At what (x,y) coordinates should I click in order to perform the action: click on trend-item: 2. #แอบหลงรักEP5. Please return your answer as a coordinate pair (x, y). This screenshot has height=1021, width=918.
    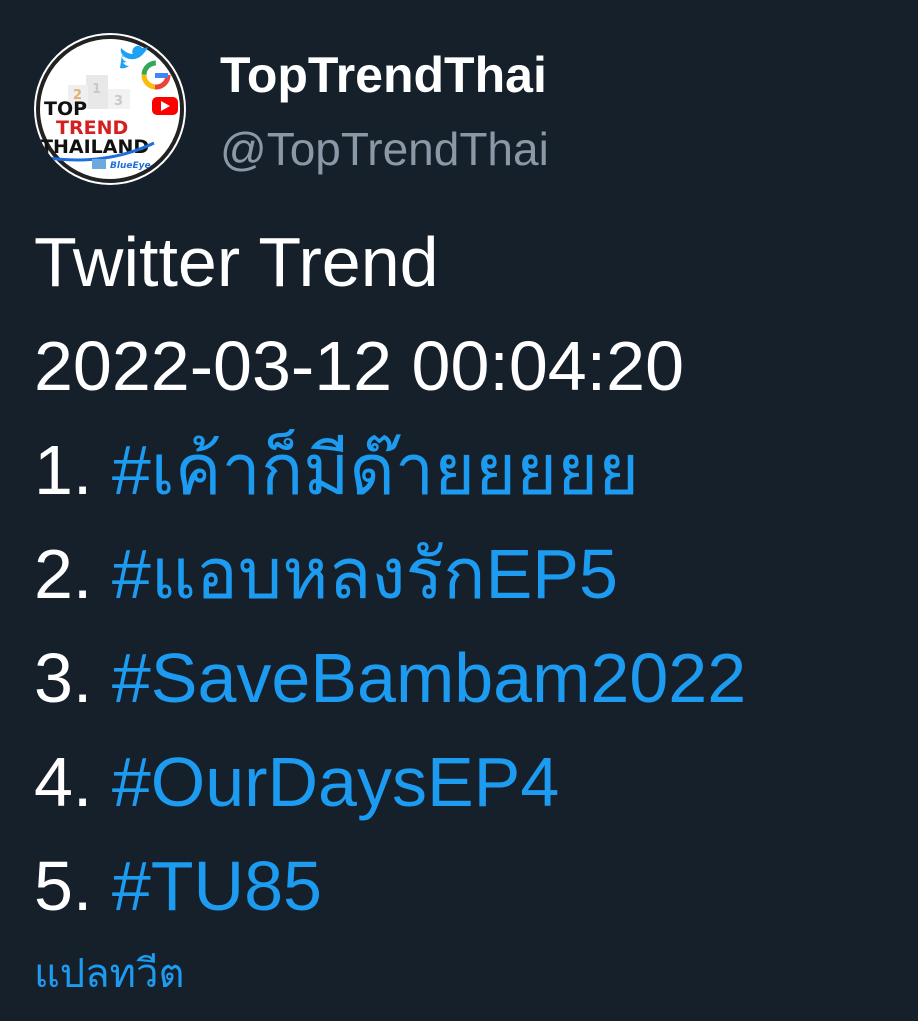
    Looking at the image, I should click on (469, 574).